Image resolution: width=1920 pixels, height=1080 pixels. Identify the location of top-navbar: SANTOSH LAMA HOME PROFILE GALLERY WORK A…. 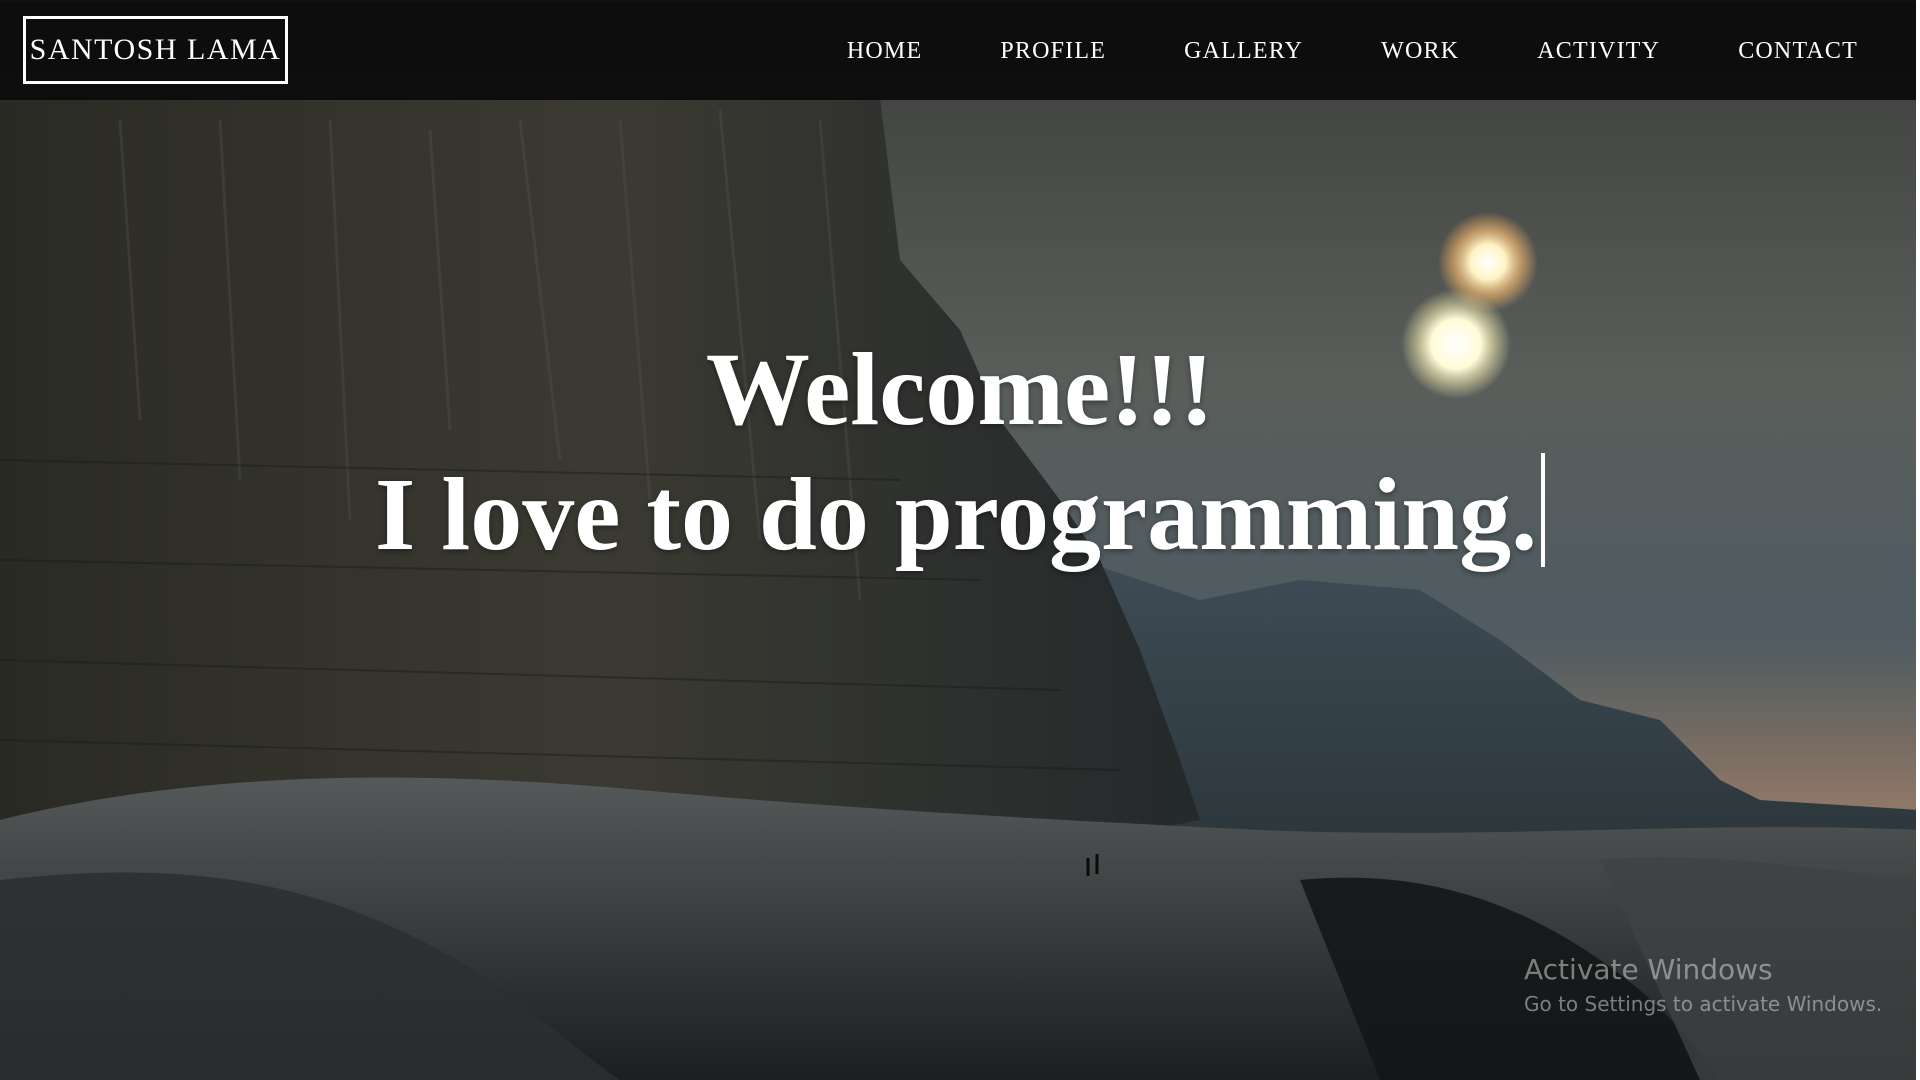
(960, 50).